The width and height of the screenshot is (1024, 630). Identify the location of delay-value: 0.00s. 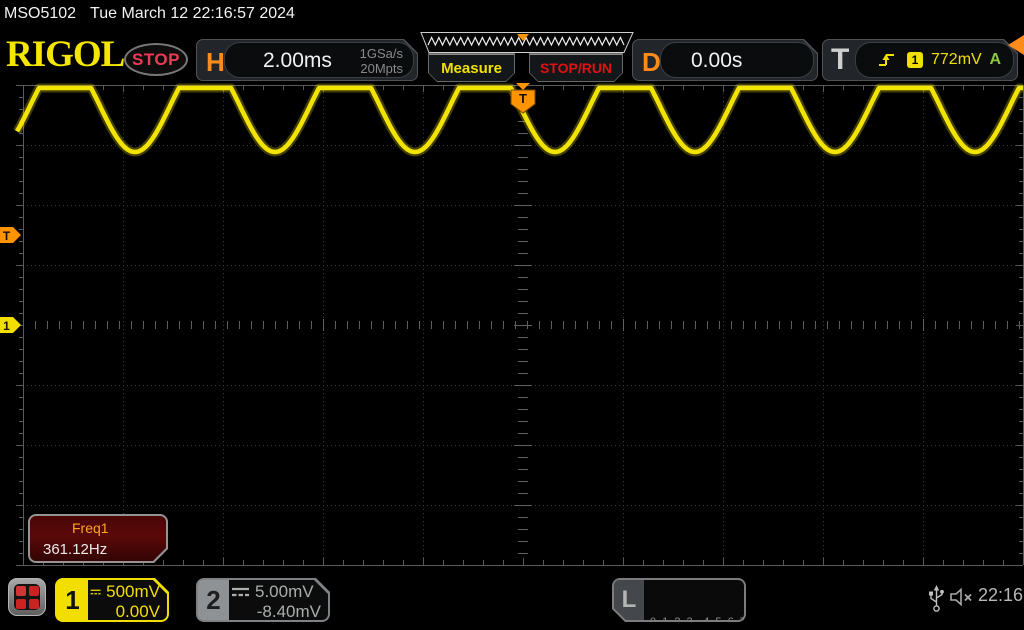
(717, 60).